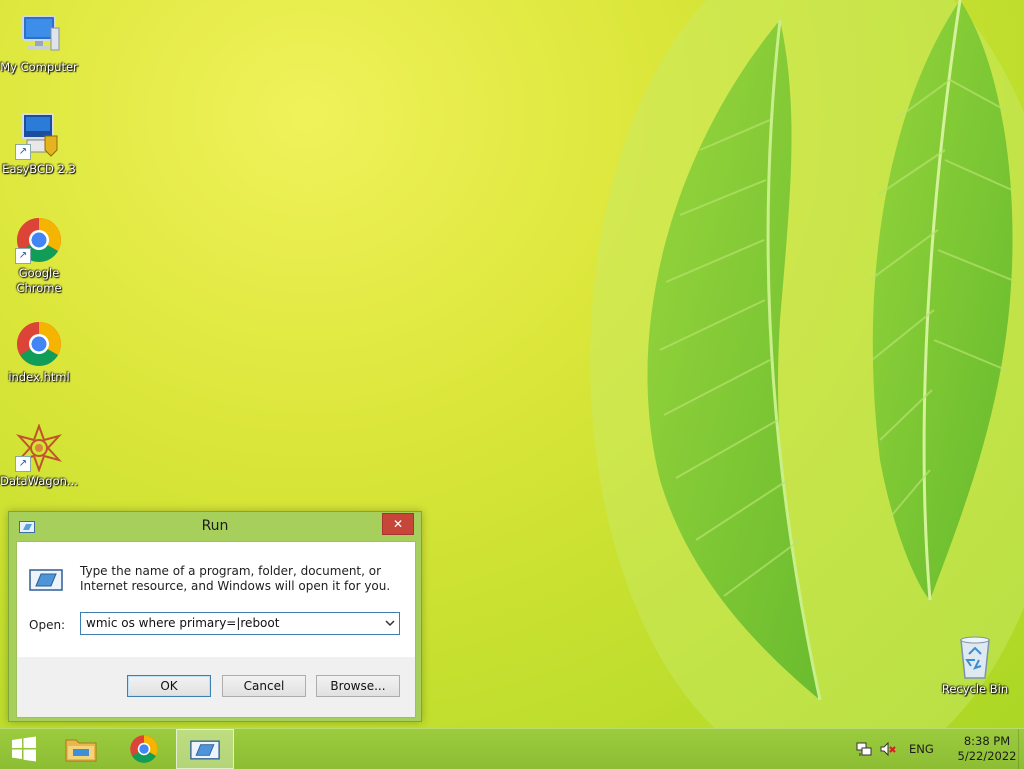 The height and width of the screenshot is (769, 1024). What do you see at coordinates (264, 686) in the screenshot?
I see `cancel-button: Cancel` at bounding box center [264, 686].